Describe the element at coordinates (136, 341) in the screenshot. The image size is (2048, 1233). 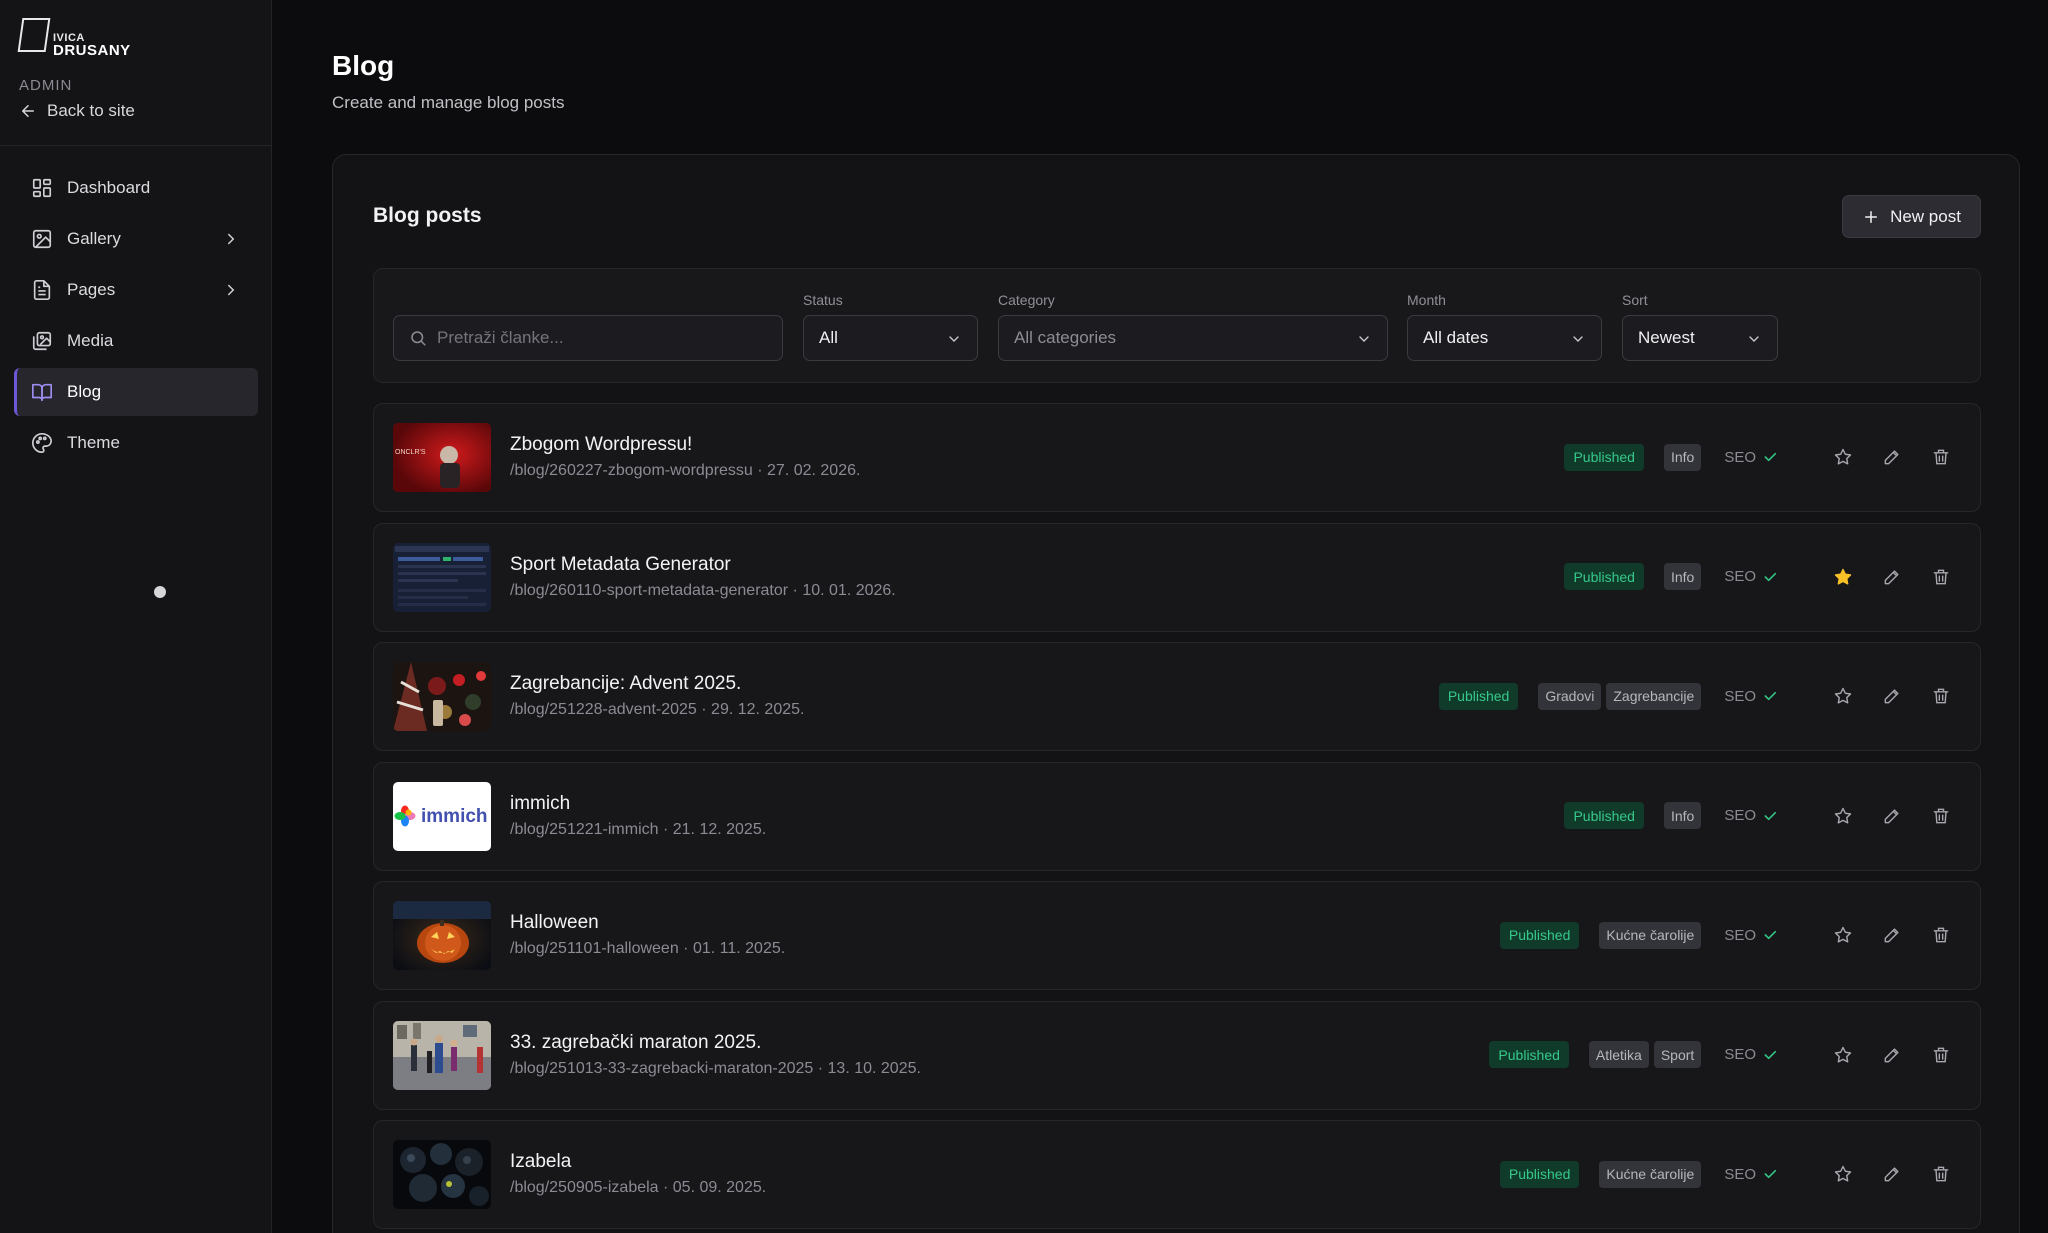
I see `sidebar-item-media: Media` at that location.